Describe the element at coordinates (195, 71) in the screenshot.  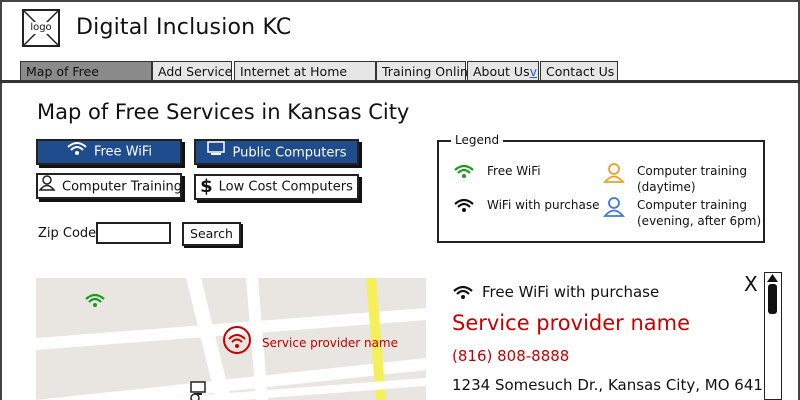
I see `tab-label: Add Service` at that location.